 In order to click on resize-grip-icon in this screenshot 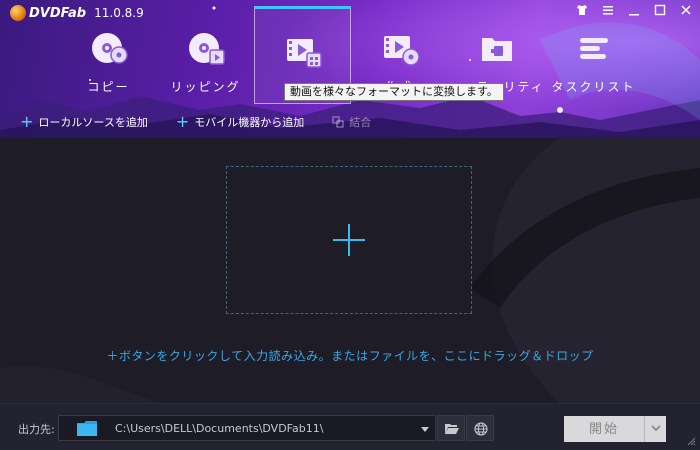, I will do `click(691, 441)`.